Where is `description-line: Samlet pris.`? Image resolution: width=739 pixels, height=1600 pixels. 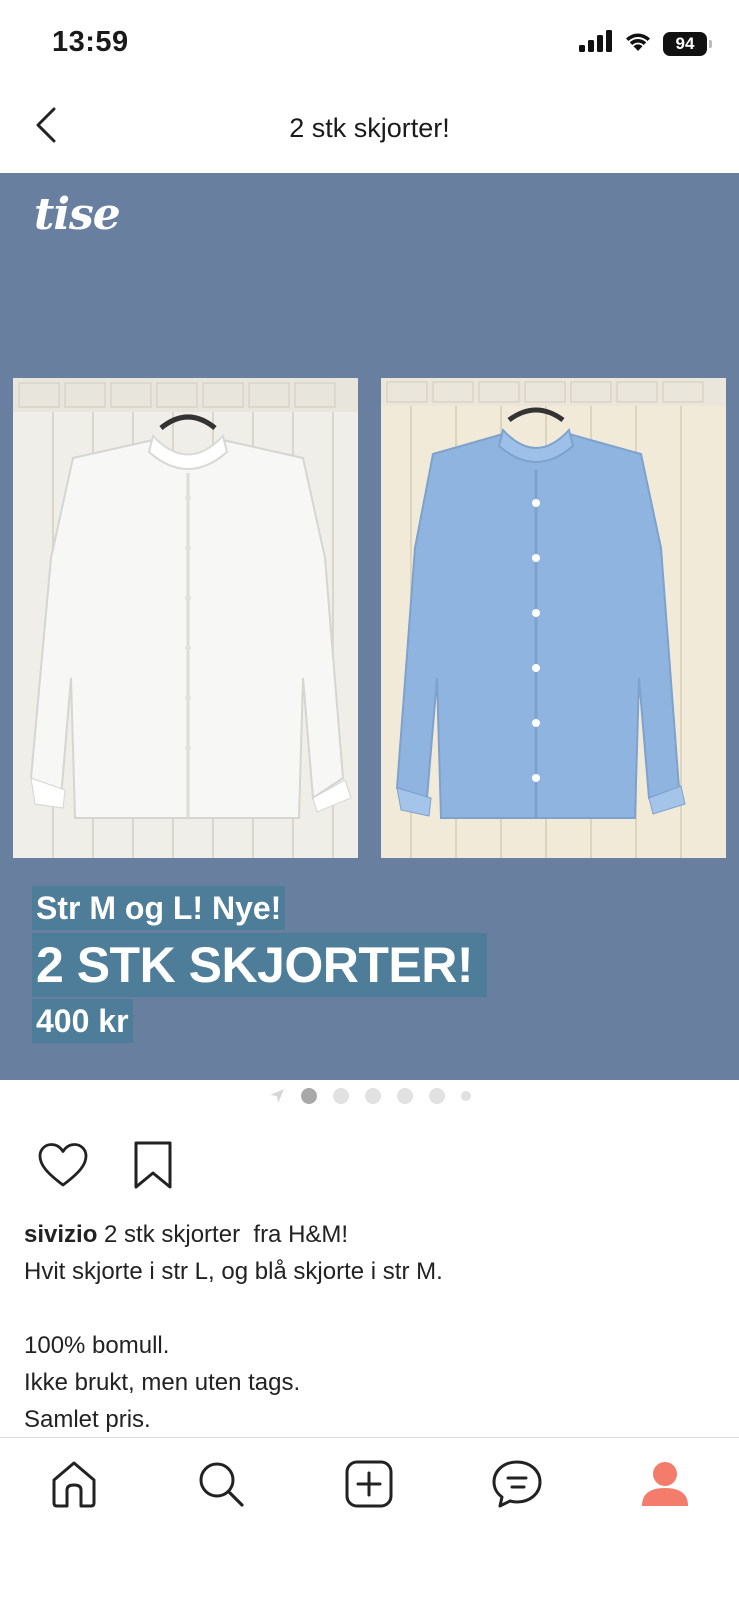 description-line: Samlet pris. is located at coordinates (87, 1419).